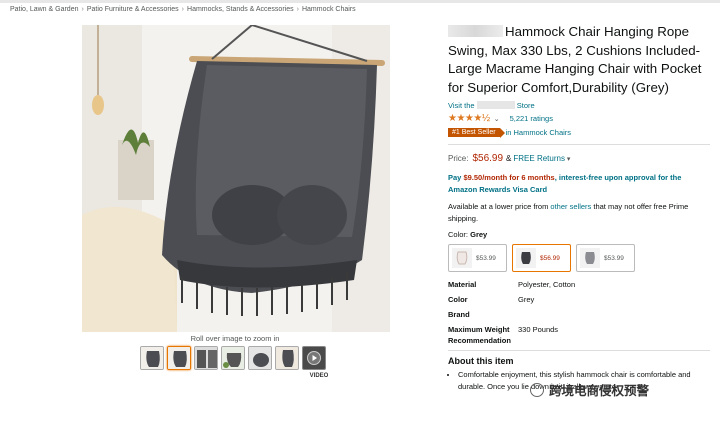 The width and height of the screenshot is (720, 424). What do you see at coordinates (458, 234) in the screenshot?
I see `color-label: Color:` at bounding box center [458, 234].